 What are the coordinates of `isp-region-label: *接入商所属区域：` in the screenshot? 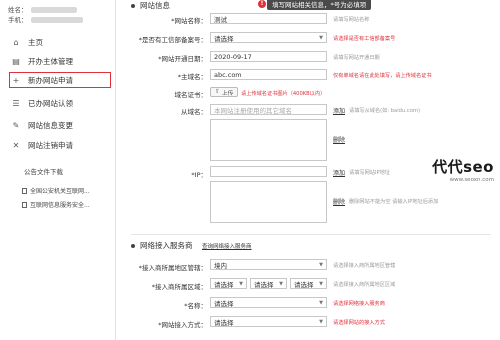 It's located at (179, 287).